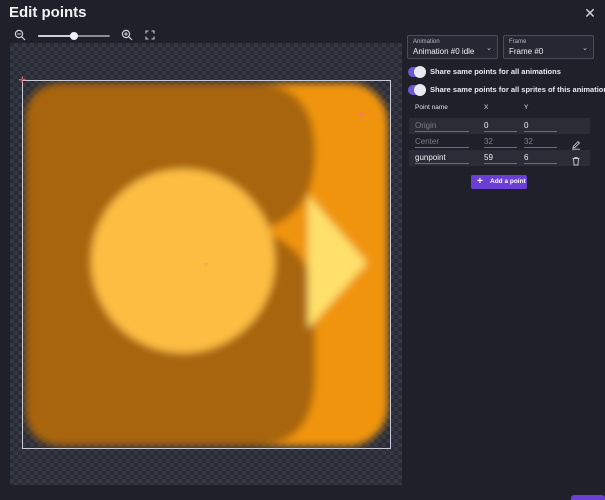  Describe the element at coordinates (540, 126) in the screenshot. I see `point-y-field: 0` at that location.